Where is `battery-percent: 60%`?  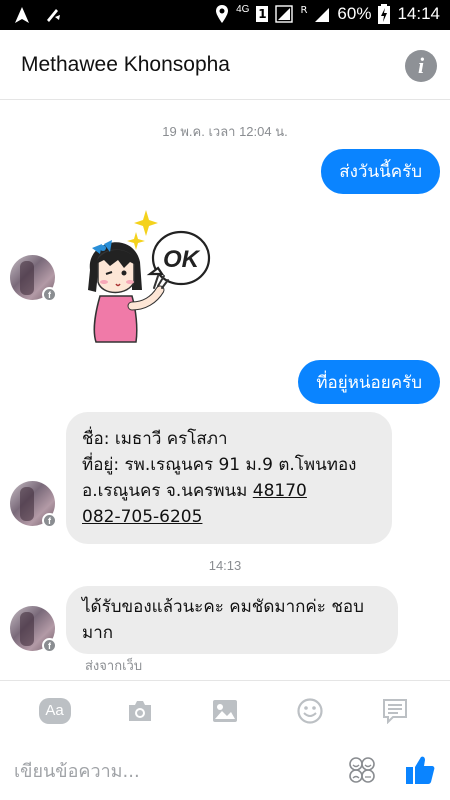
battery-percent: 60% is located at coordinates (354, 13).